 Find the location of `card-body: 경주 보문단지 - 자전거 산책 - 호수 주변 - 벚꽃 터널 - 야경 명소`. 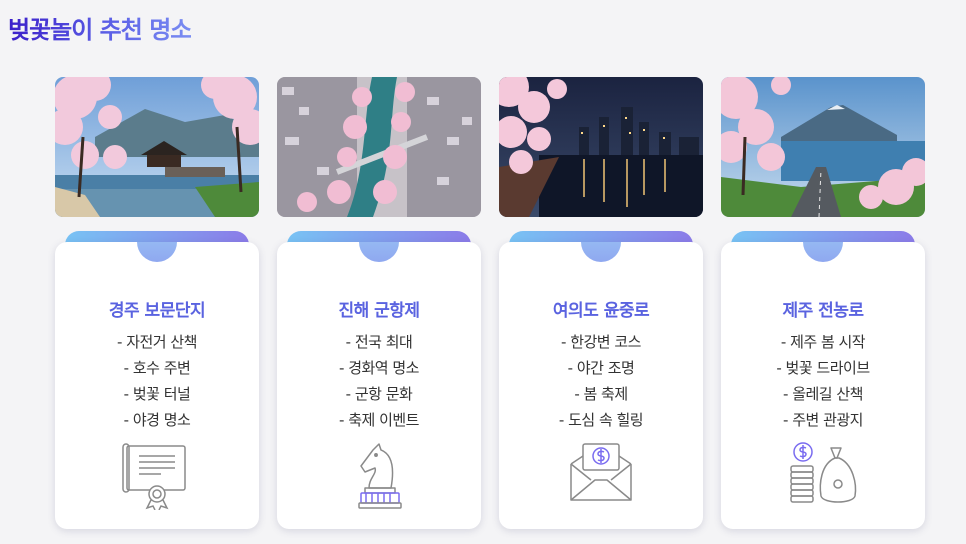

card-body: 경주 보문단지 - 자전거 산책 - 호수 주변 - 벚꽃 터널 - 야경 명소 is located at coordinates (157, 385).